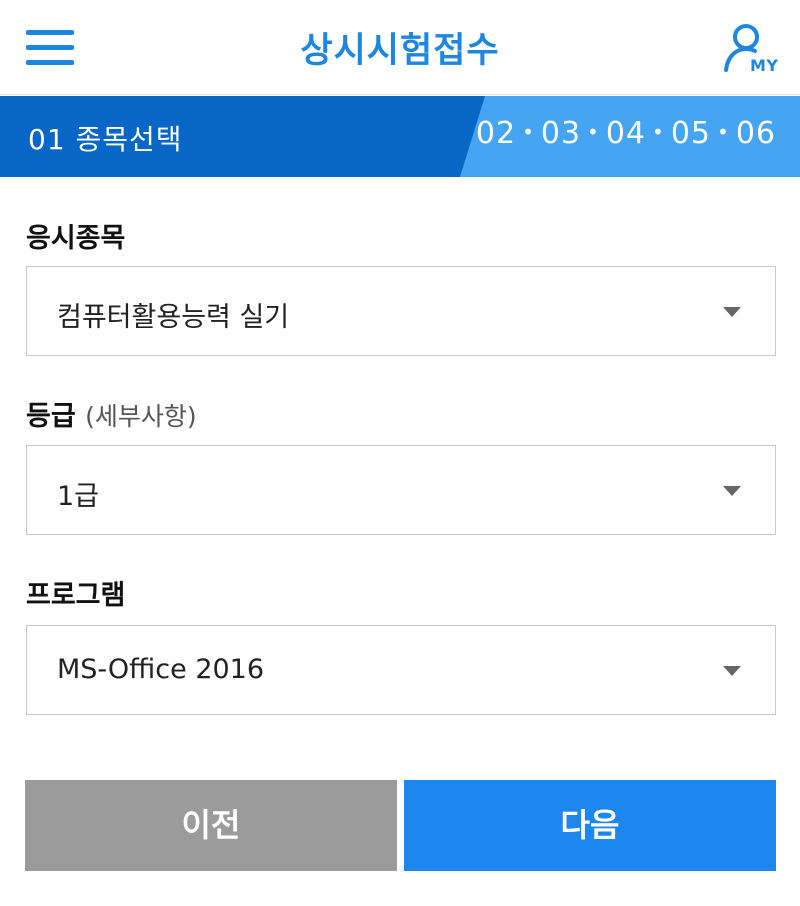 Image resolution: width=800 pixels, height=906 pixels. Describe the element at coordinates (173, 317) in the screenshot. I see `subject-value: 컴퓨터활용능력 실기` at that location.